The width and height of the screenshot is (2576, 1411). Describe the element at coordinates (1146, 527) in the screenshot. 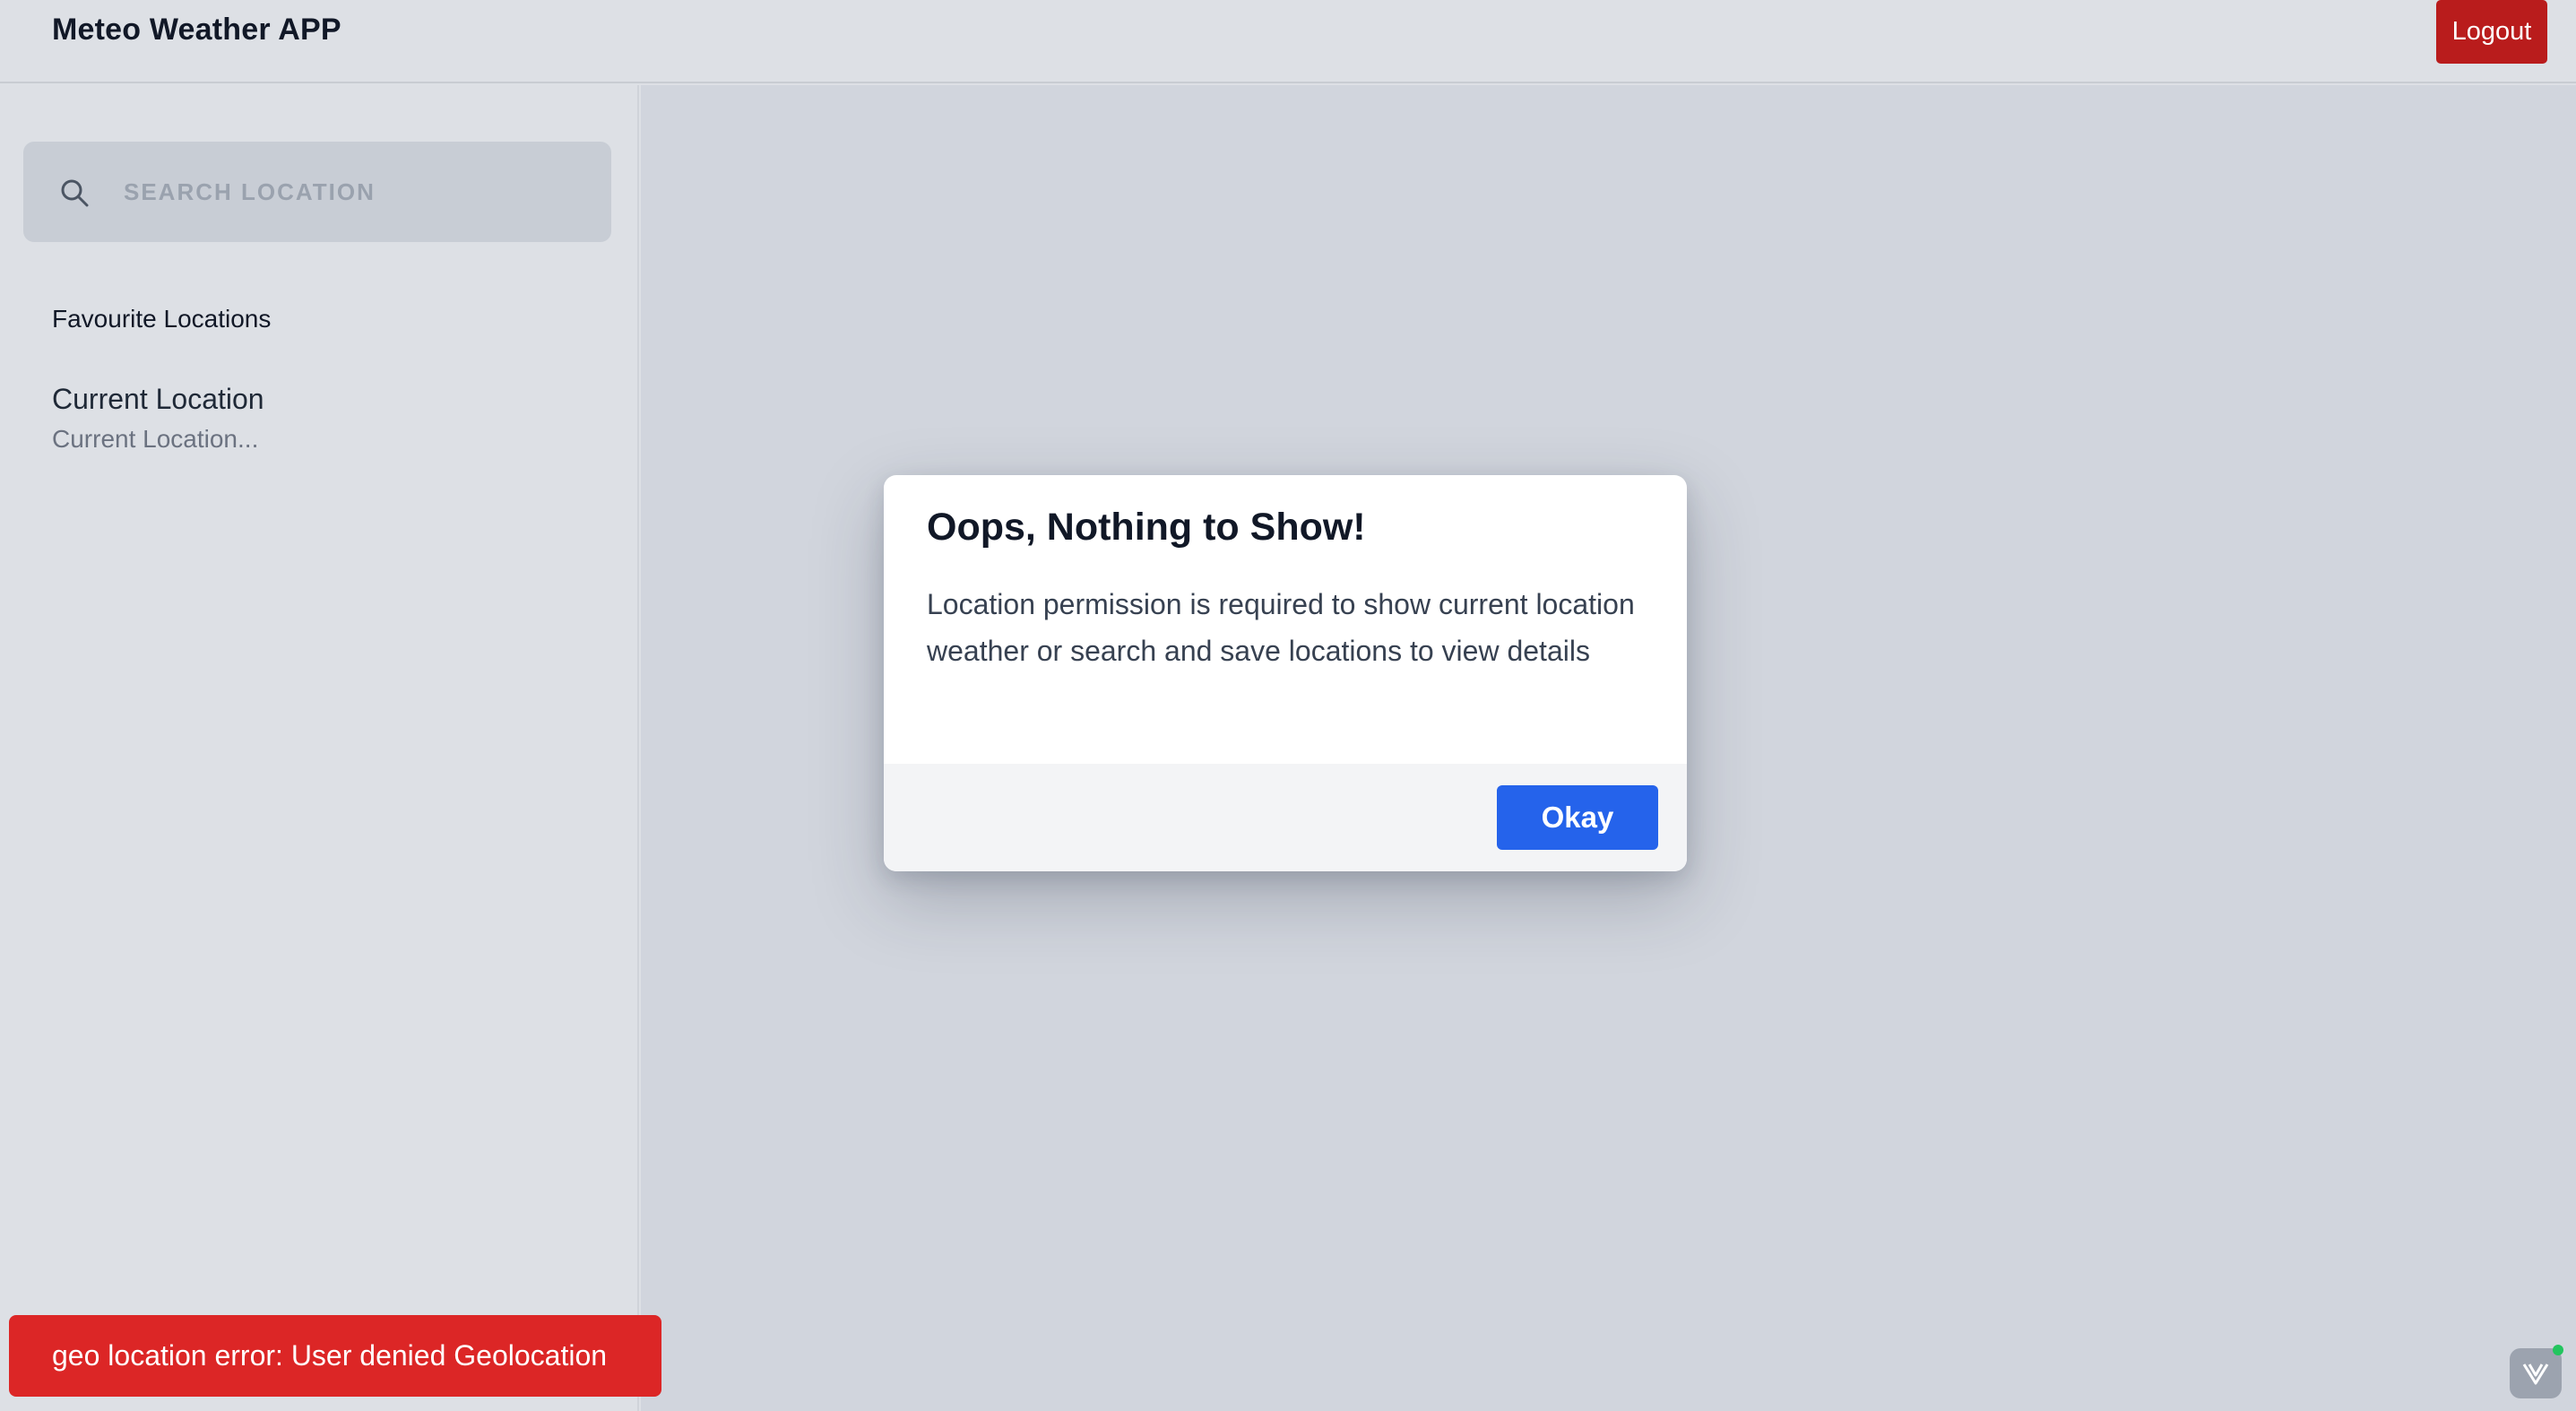

I see `modal-title: Oops, Nothing to Show!` at that location.